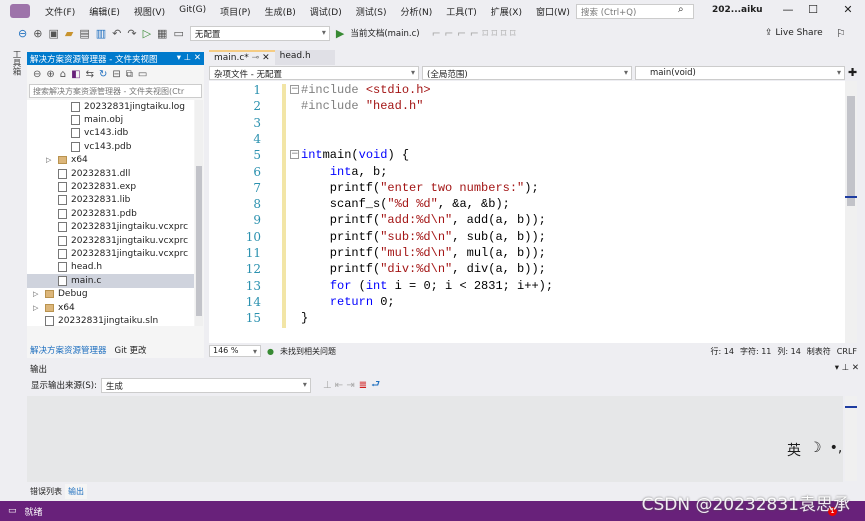 Image resolution: width=865 pixels, height=521 pixels. Describe the element at coordinates (46, 491) in the screenshot. I see `tab-error-list: 错误列表` at that location.